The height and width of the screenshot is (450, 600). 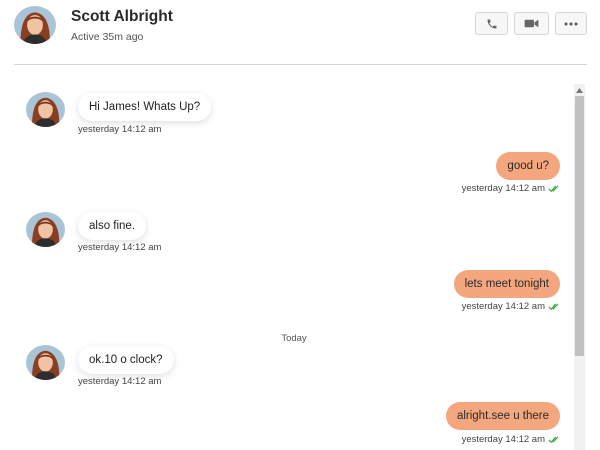 I want to click on call-button, so click(x=491, y=23).